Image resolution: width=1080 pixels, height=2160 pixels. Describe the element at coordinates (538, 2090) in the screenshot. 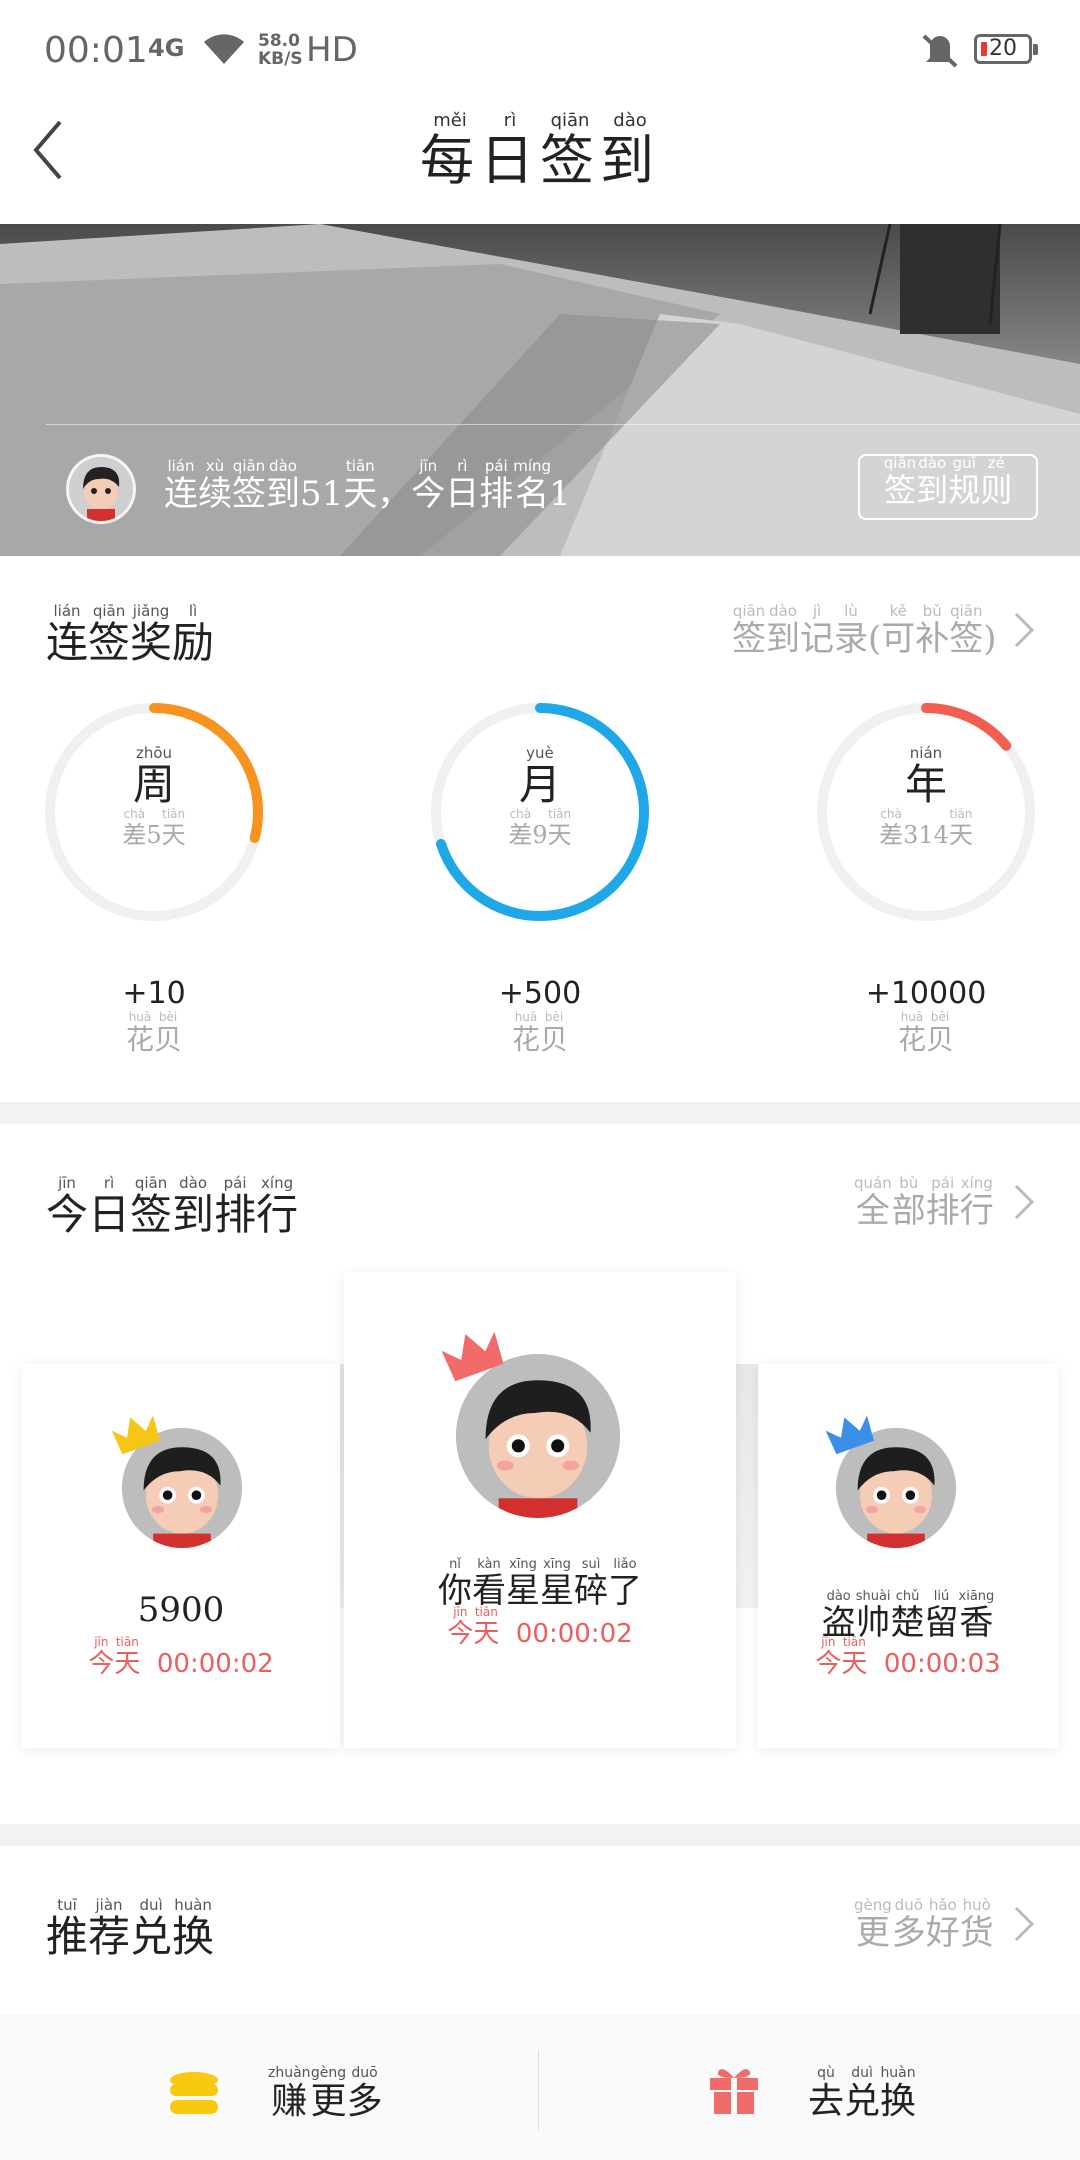

I see `bottom-divider` at that location.